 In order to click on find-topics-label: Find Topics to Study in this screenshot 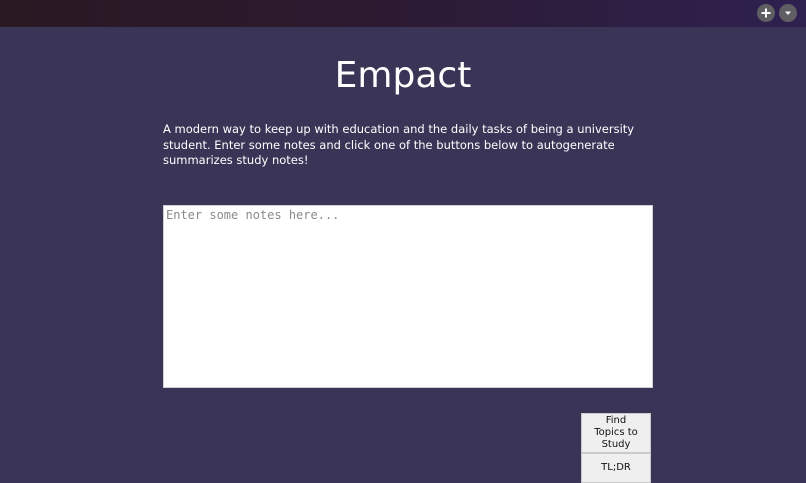, I will do `click(616, 432)`.